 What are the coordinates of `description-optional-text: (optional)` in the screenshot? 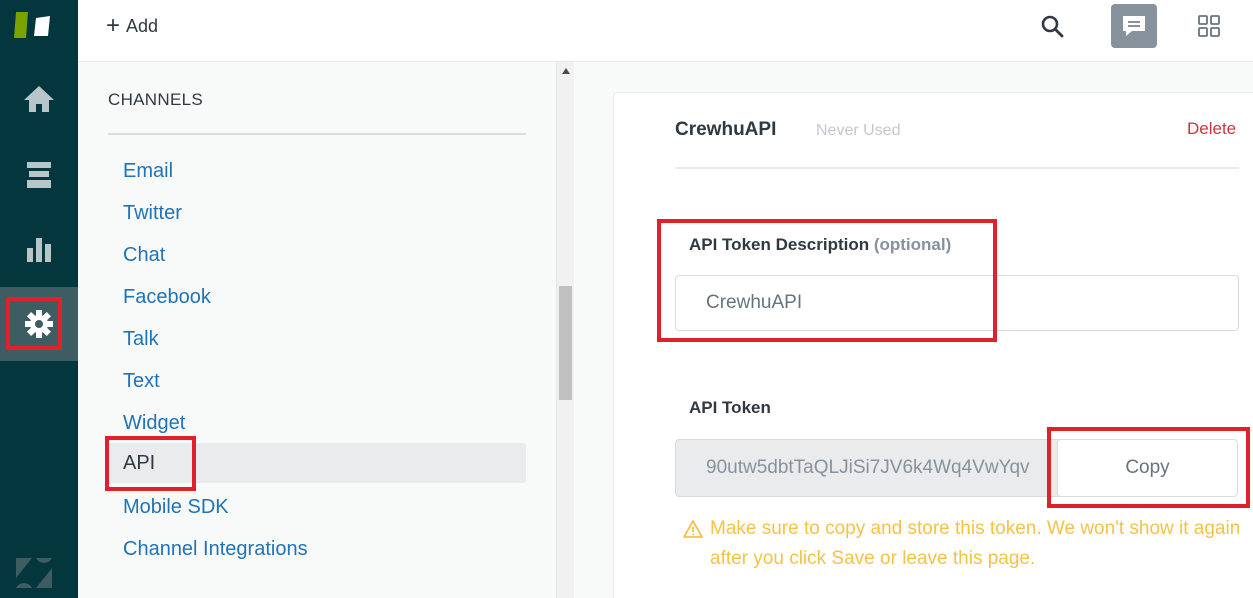 It's located at (912, 244).